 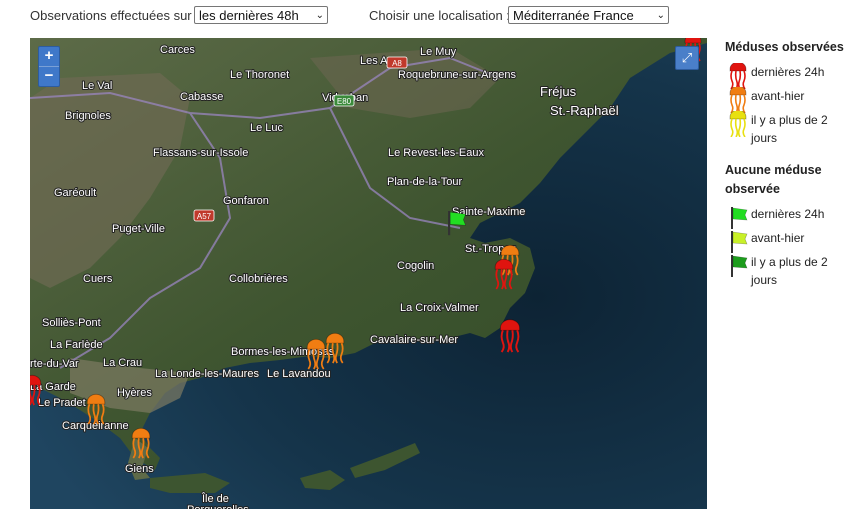 What do you see at coordinates (207, 374) in the screenshot?
I see `place-label: La Londe-les-Maures` at bounding box center [207, 374].